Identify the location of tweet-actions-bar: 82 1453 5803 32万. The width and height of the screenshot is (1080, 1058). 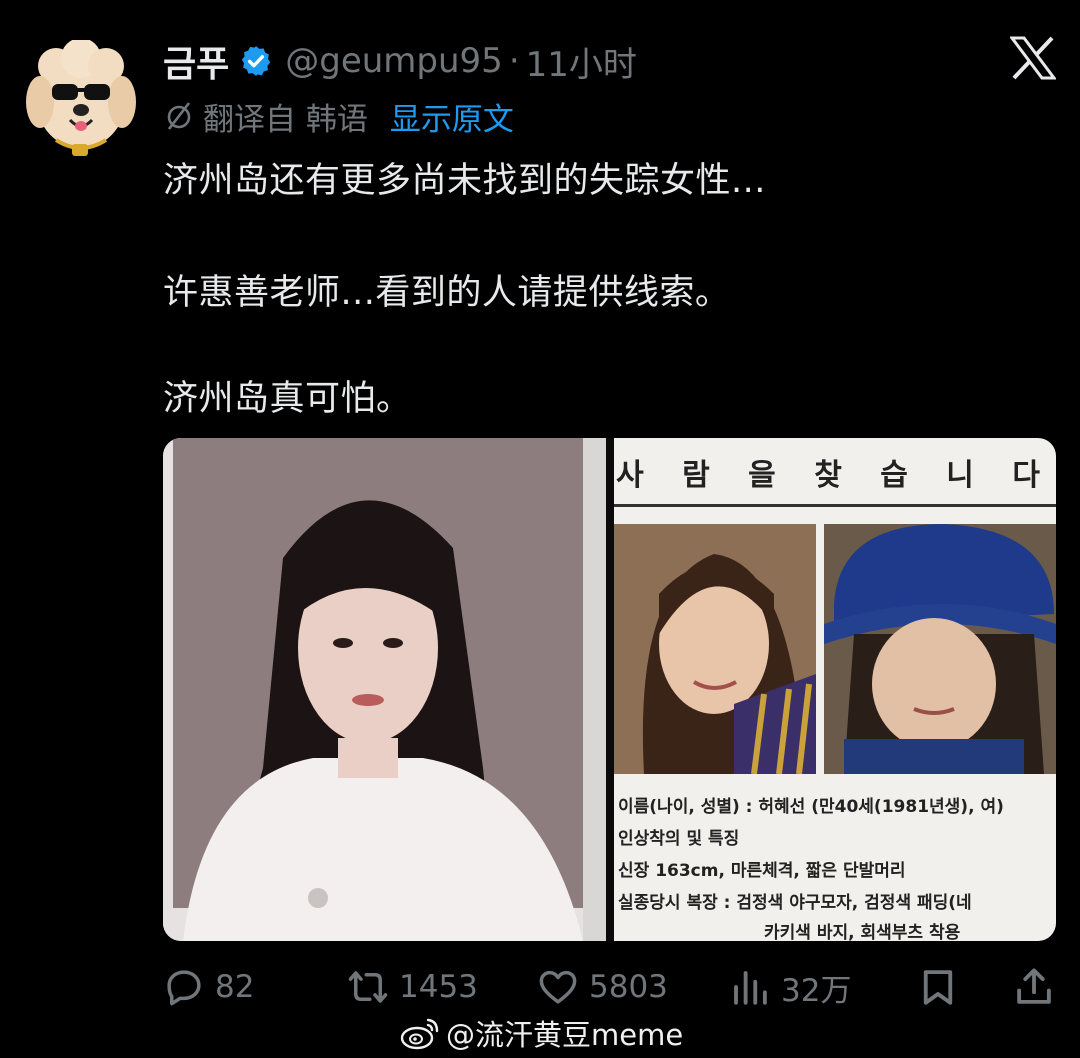
(609, 987).